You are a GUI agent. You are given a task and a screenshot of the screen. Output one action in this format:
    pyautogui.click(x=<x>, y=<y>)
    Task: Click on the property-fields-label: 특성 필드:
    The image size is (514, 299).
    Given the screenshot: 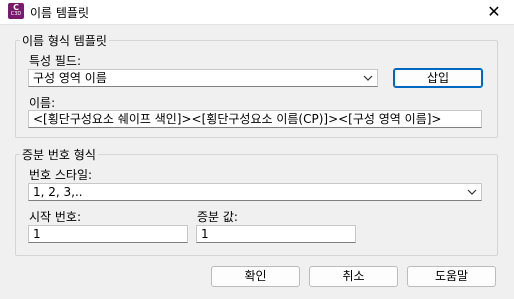 What is the action you would take?
    pyautogui.click(x=55, y=61)
    